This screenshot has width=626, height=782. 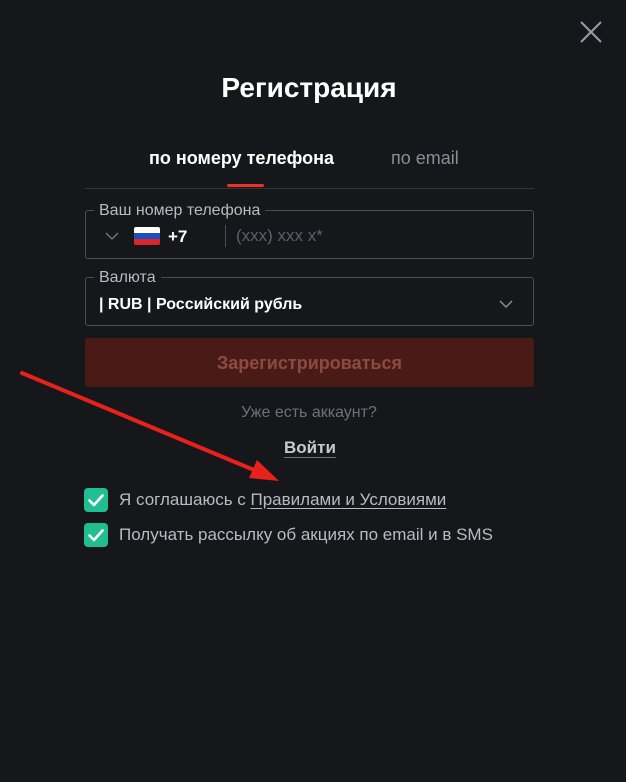 What do you see at coordinates (201, 304) in the screenshot?
I see `currency-value: | RUB | Российский рубль` at bounding box center [201, 304].